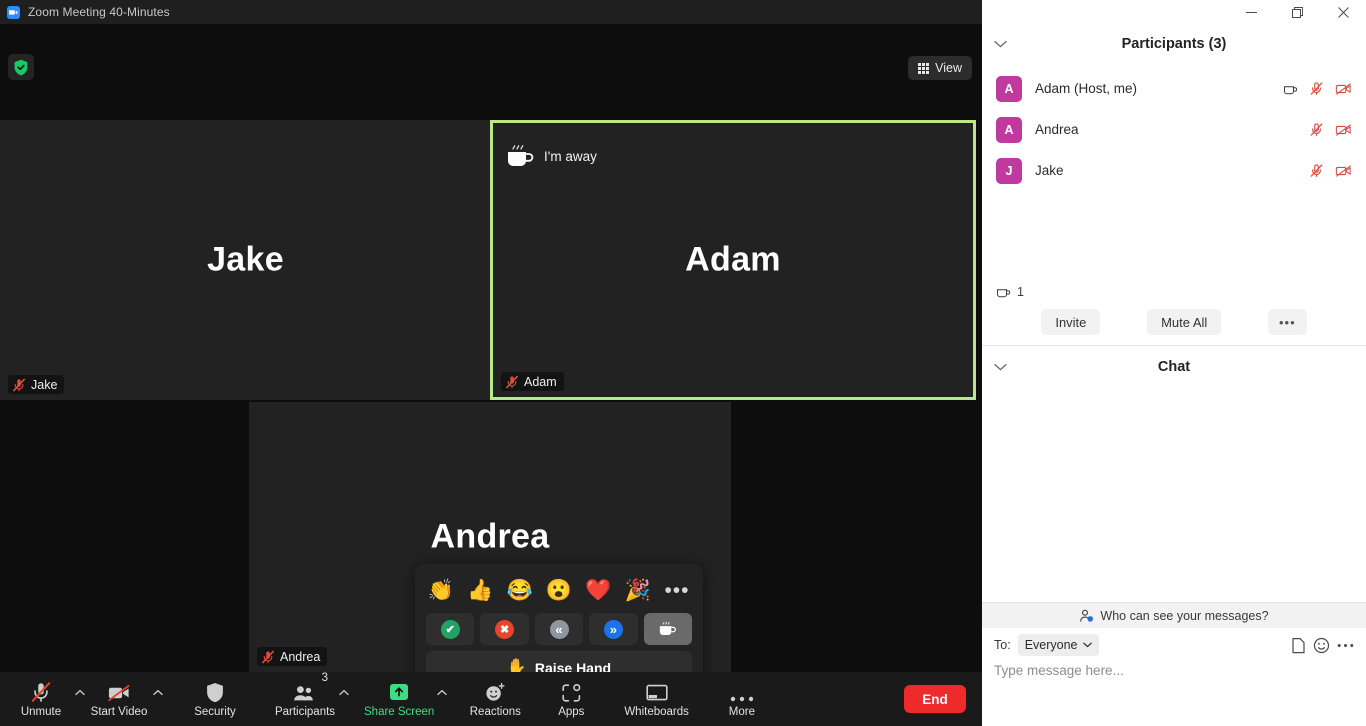 This screenshot has width=1366, height=726. I want to click on away-count-value: 1, so click(1020, 292).